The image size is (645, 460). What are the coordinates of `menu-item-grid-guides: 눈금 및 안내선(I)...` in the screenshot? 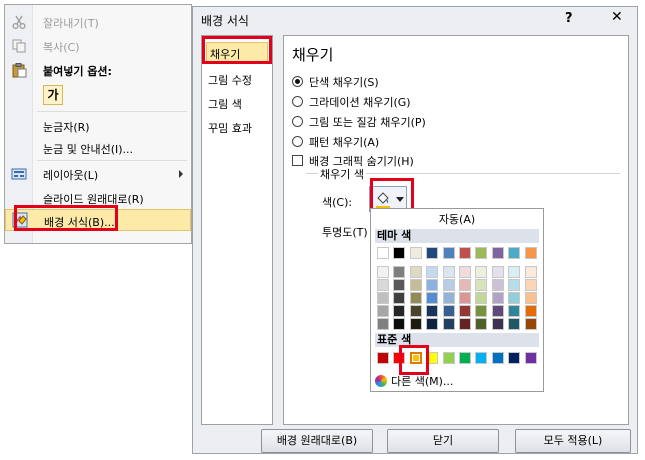 It's located at (98, 148).